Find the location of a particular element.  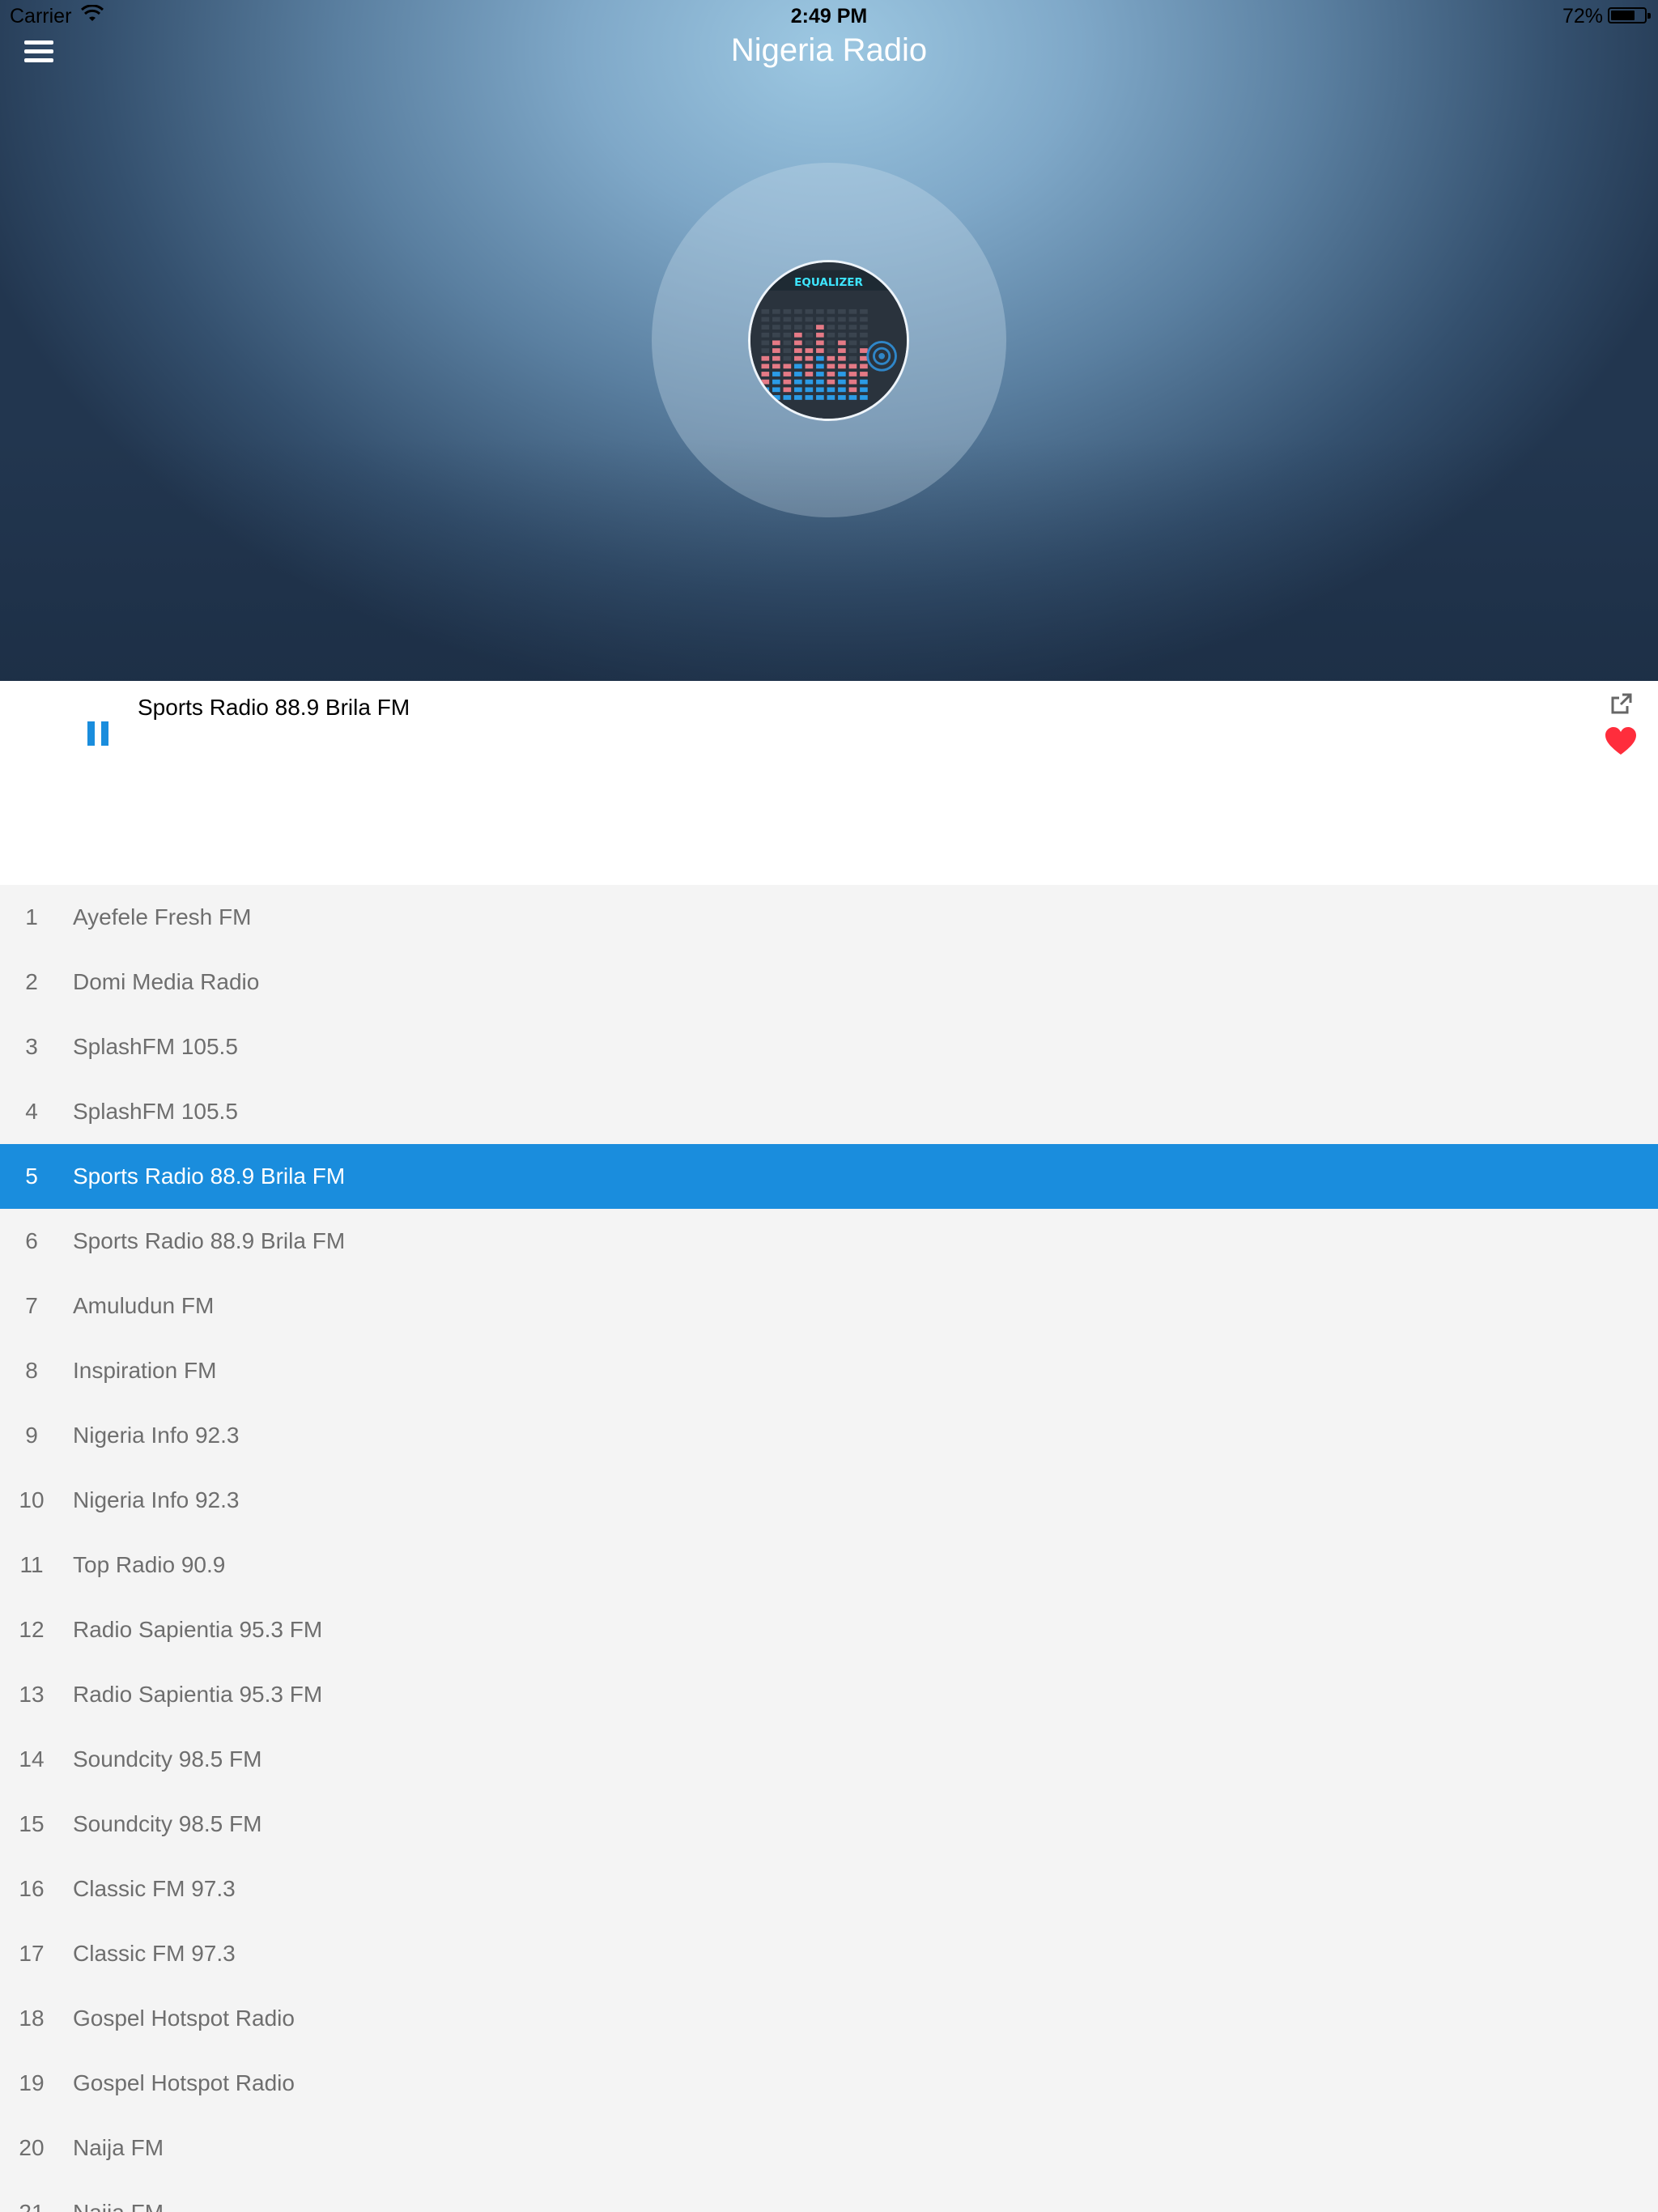

station-name: Domi Media Radio is located at coordinates (166, 982).